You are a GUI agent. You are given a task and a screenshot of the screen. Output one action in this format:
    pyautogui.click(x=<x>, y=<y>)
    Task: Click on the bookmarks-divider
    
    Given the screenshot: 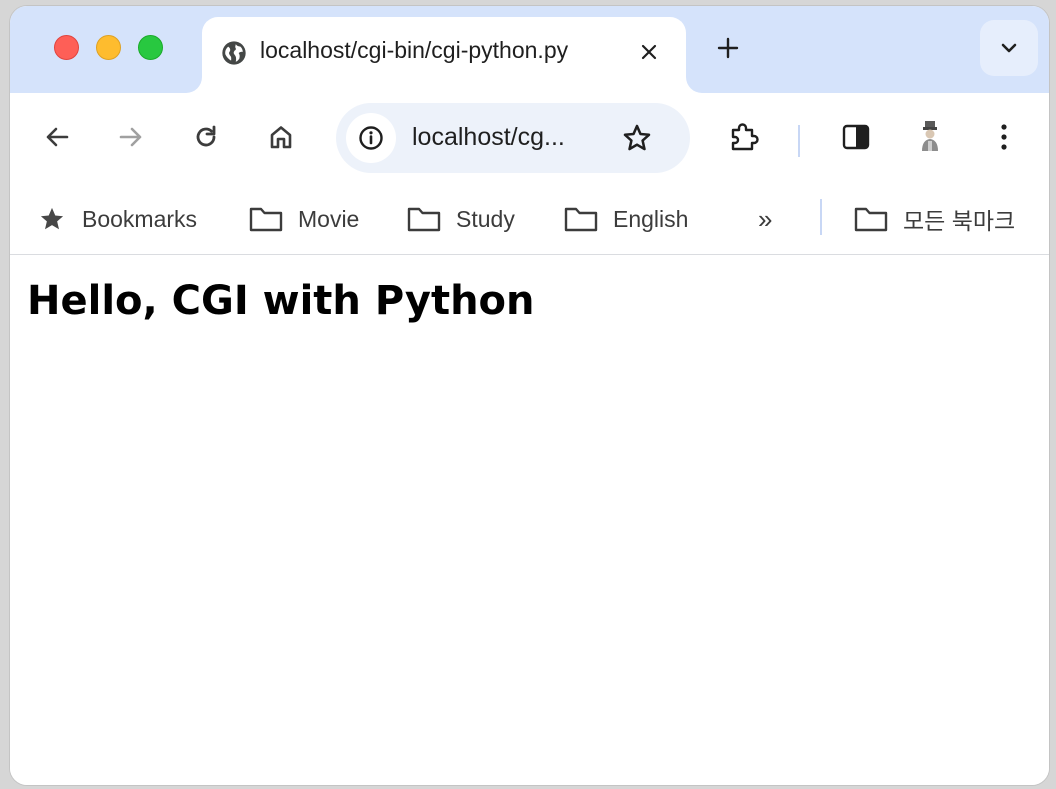 What is the action you would take?
    pyautogui.click(x=821, y=217)
    